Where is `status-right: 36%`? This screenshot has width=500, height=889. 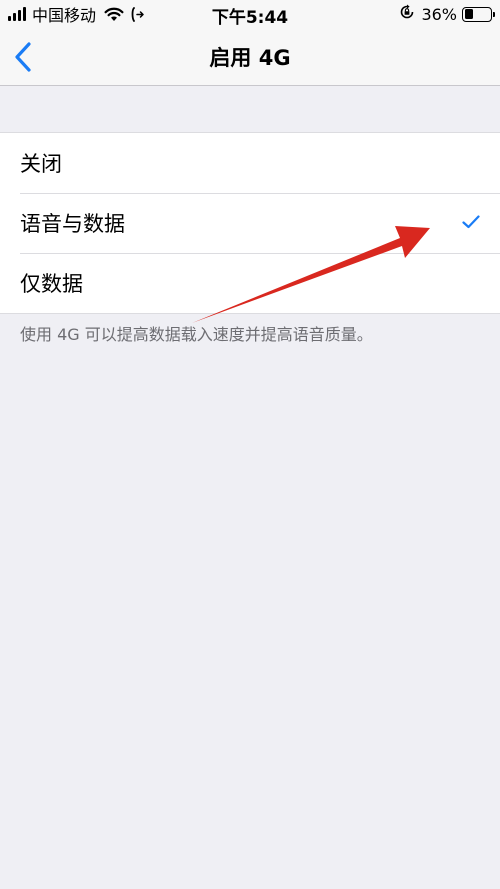
status-right: 36% is located at coordinates (447, 14).